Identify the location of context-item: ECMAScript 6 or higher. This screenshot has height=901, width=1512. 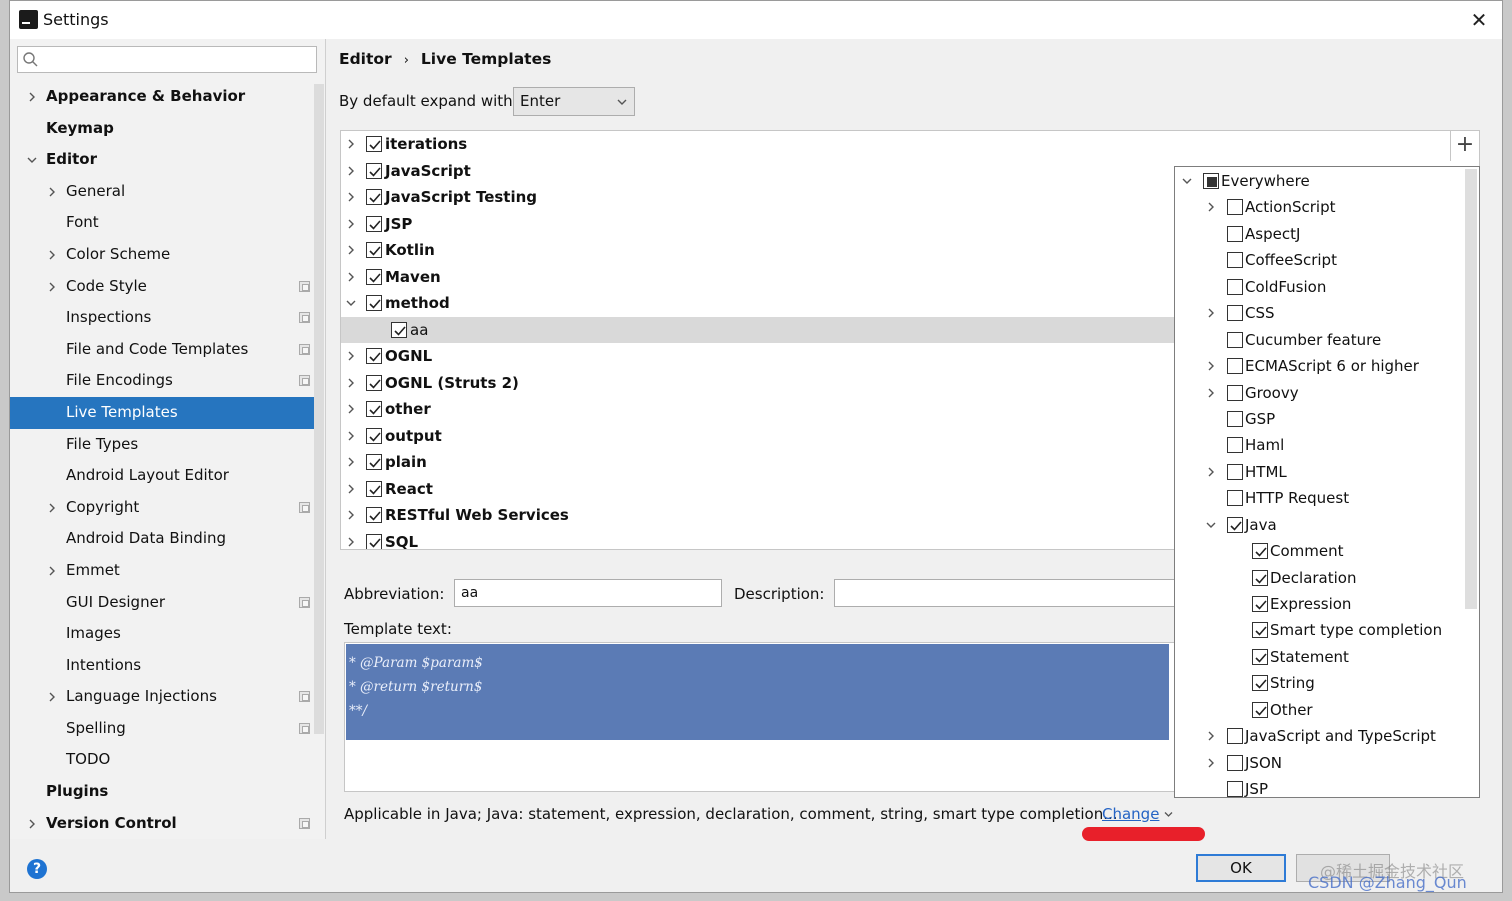
(1327, 366).